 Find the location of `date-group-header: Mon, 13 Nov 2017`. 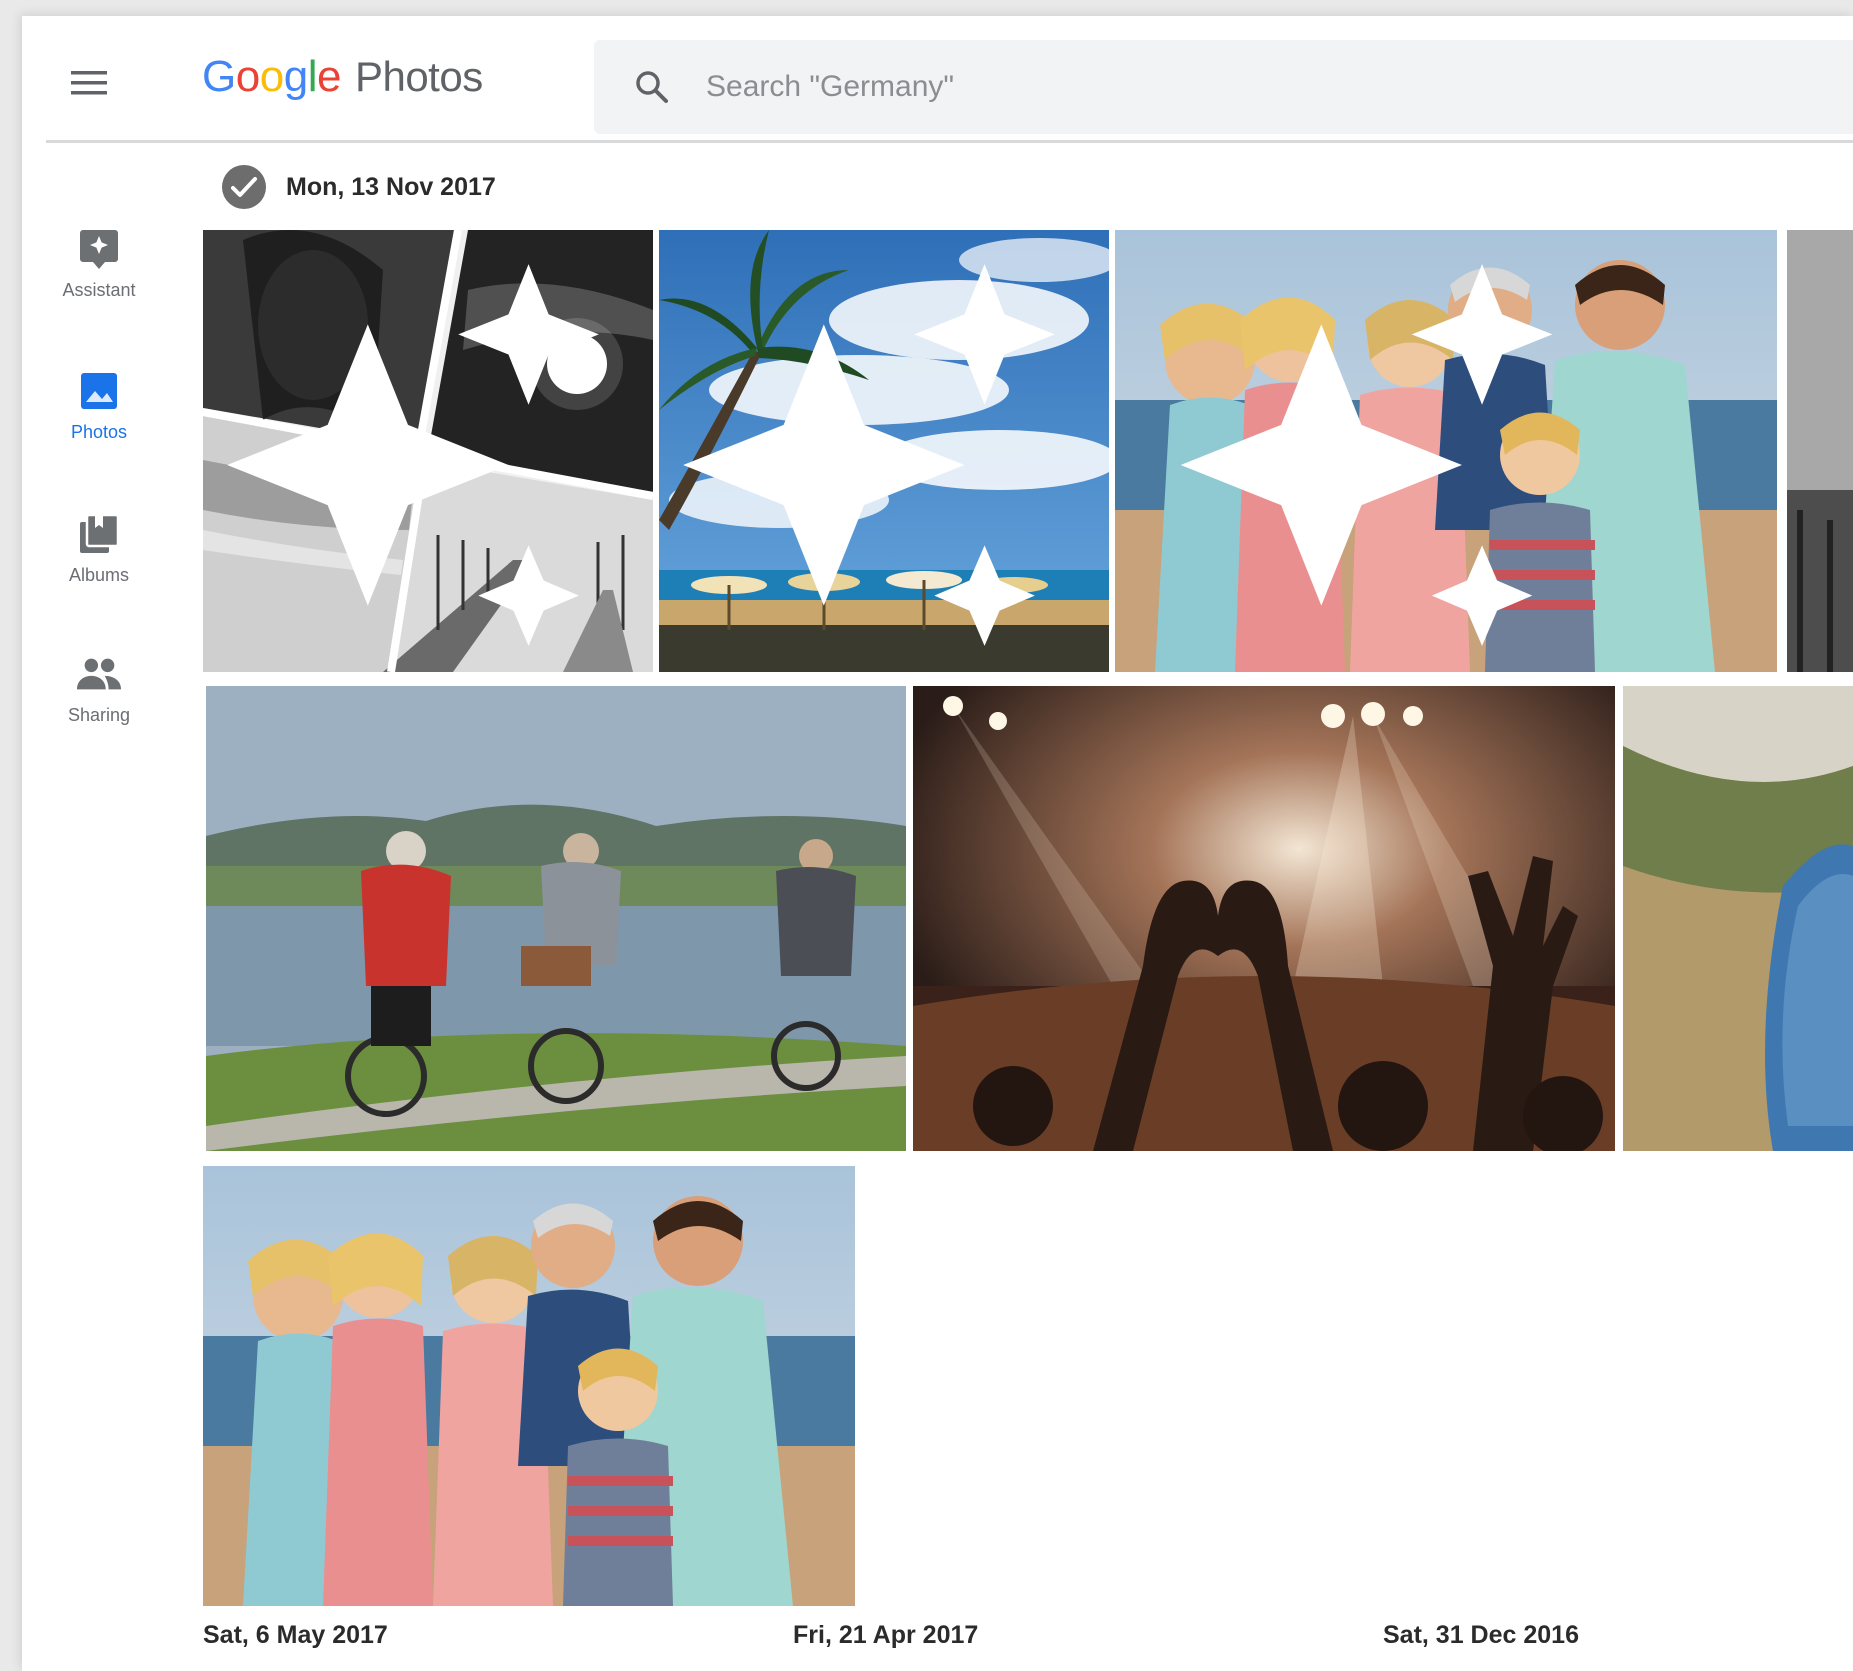

date-group-header: Mon, 13 Nov 2017 is located at coordinates (359, 187).